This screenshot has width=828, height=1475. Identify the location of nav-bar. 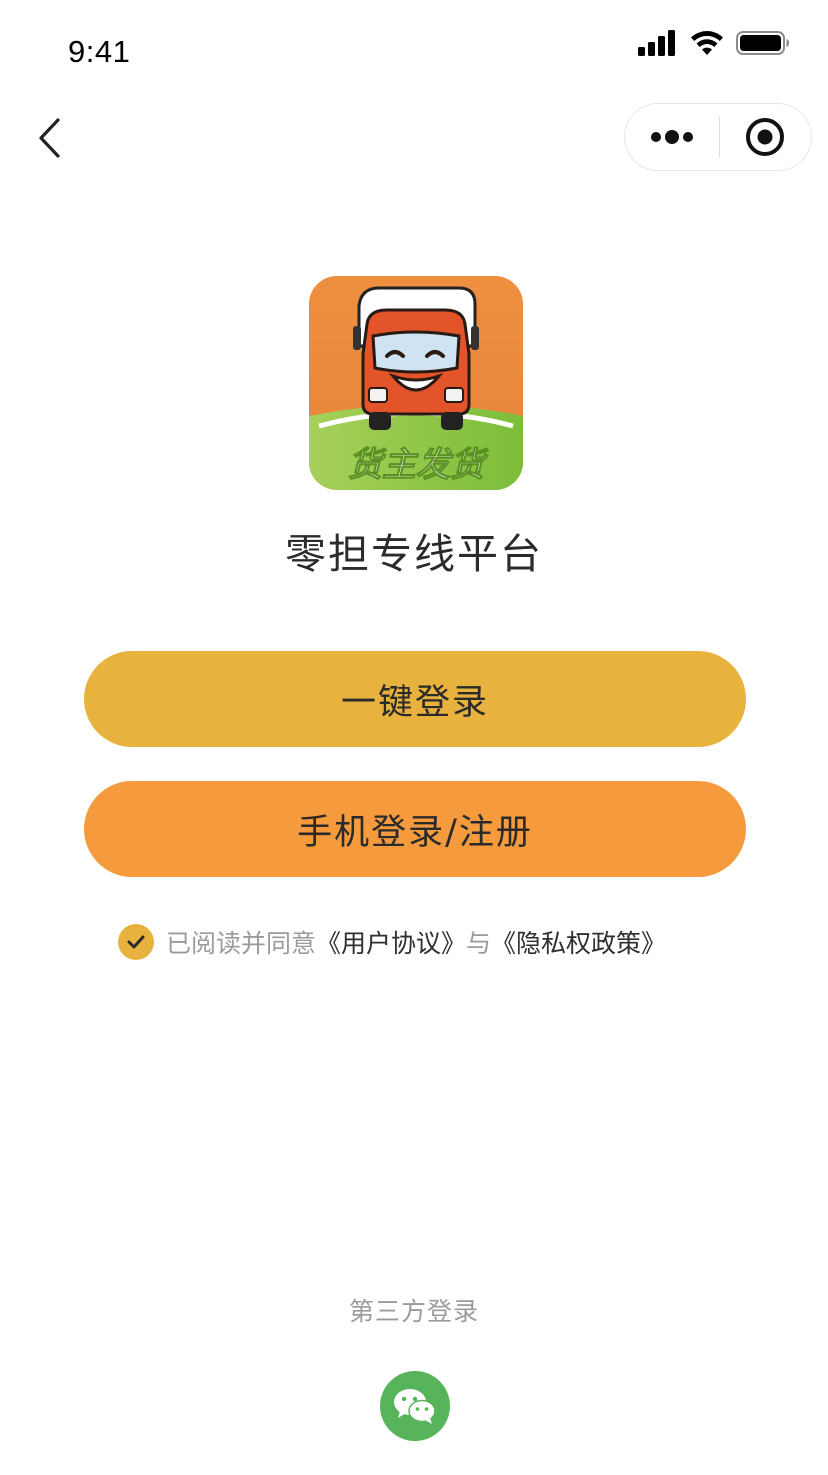
(414, 138).